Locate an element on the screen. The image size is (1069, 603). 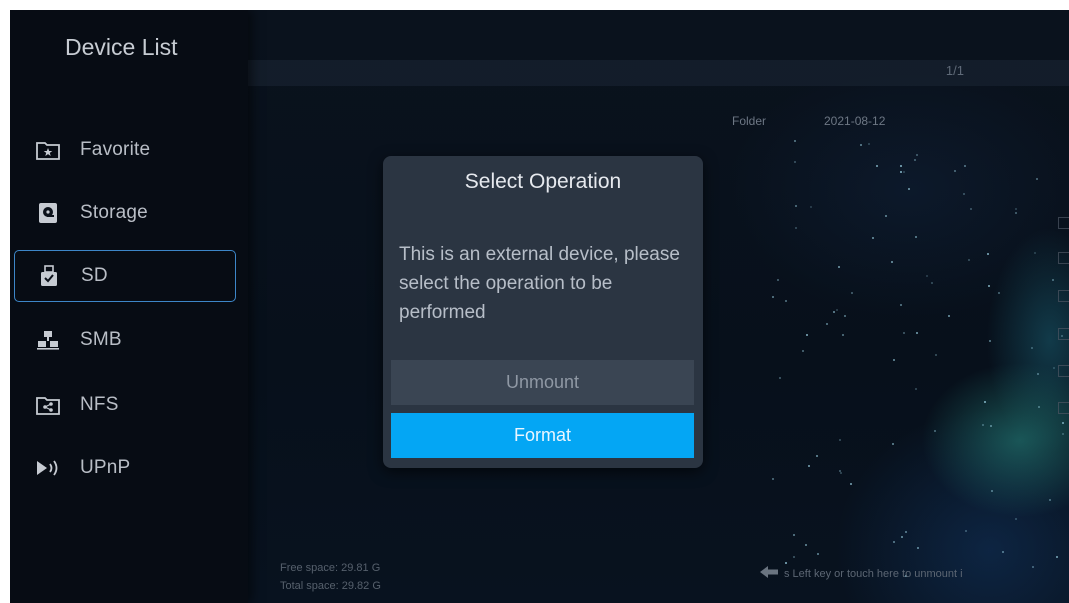
left-arrow-icon is located at coordinates (769, 573).